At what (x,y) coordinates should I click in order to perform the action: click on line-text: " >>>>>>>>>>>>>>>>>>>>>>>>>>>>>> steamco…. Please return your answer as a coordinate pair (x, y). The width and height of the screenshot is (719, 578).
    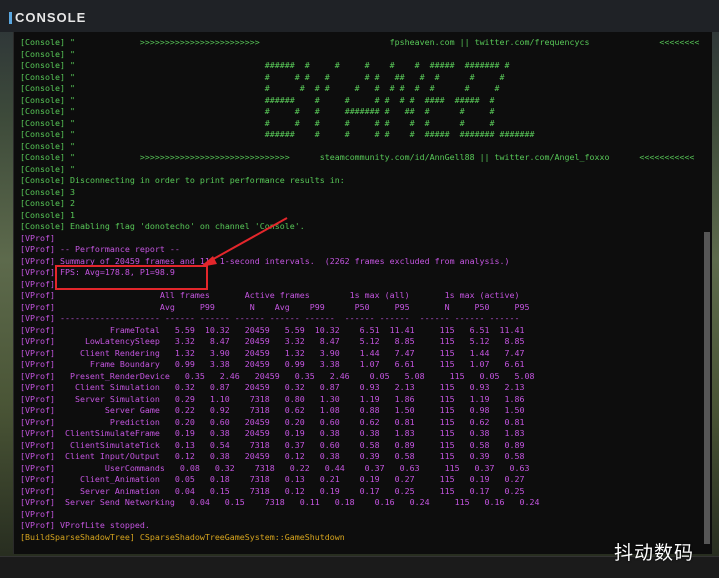
    Looking at the image, I should click on (379, 157).